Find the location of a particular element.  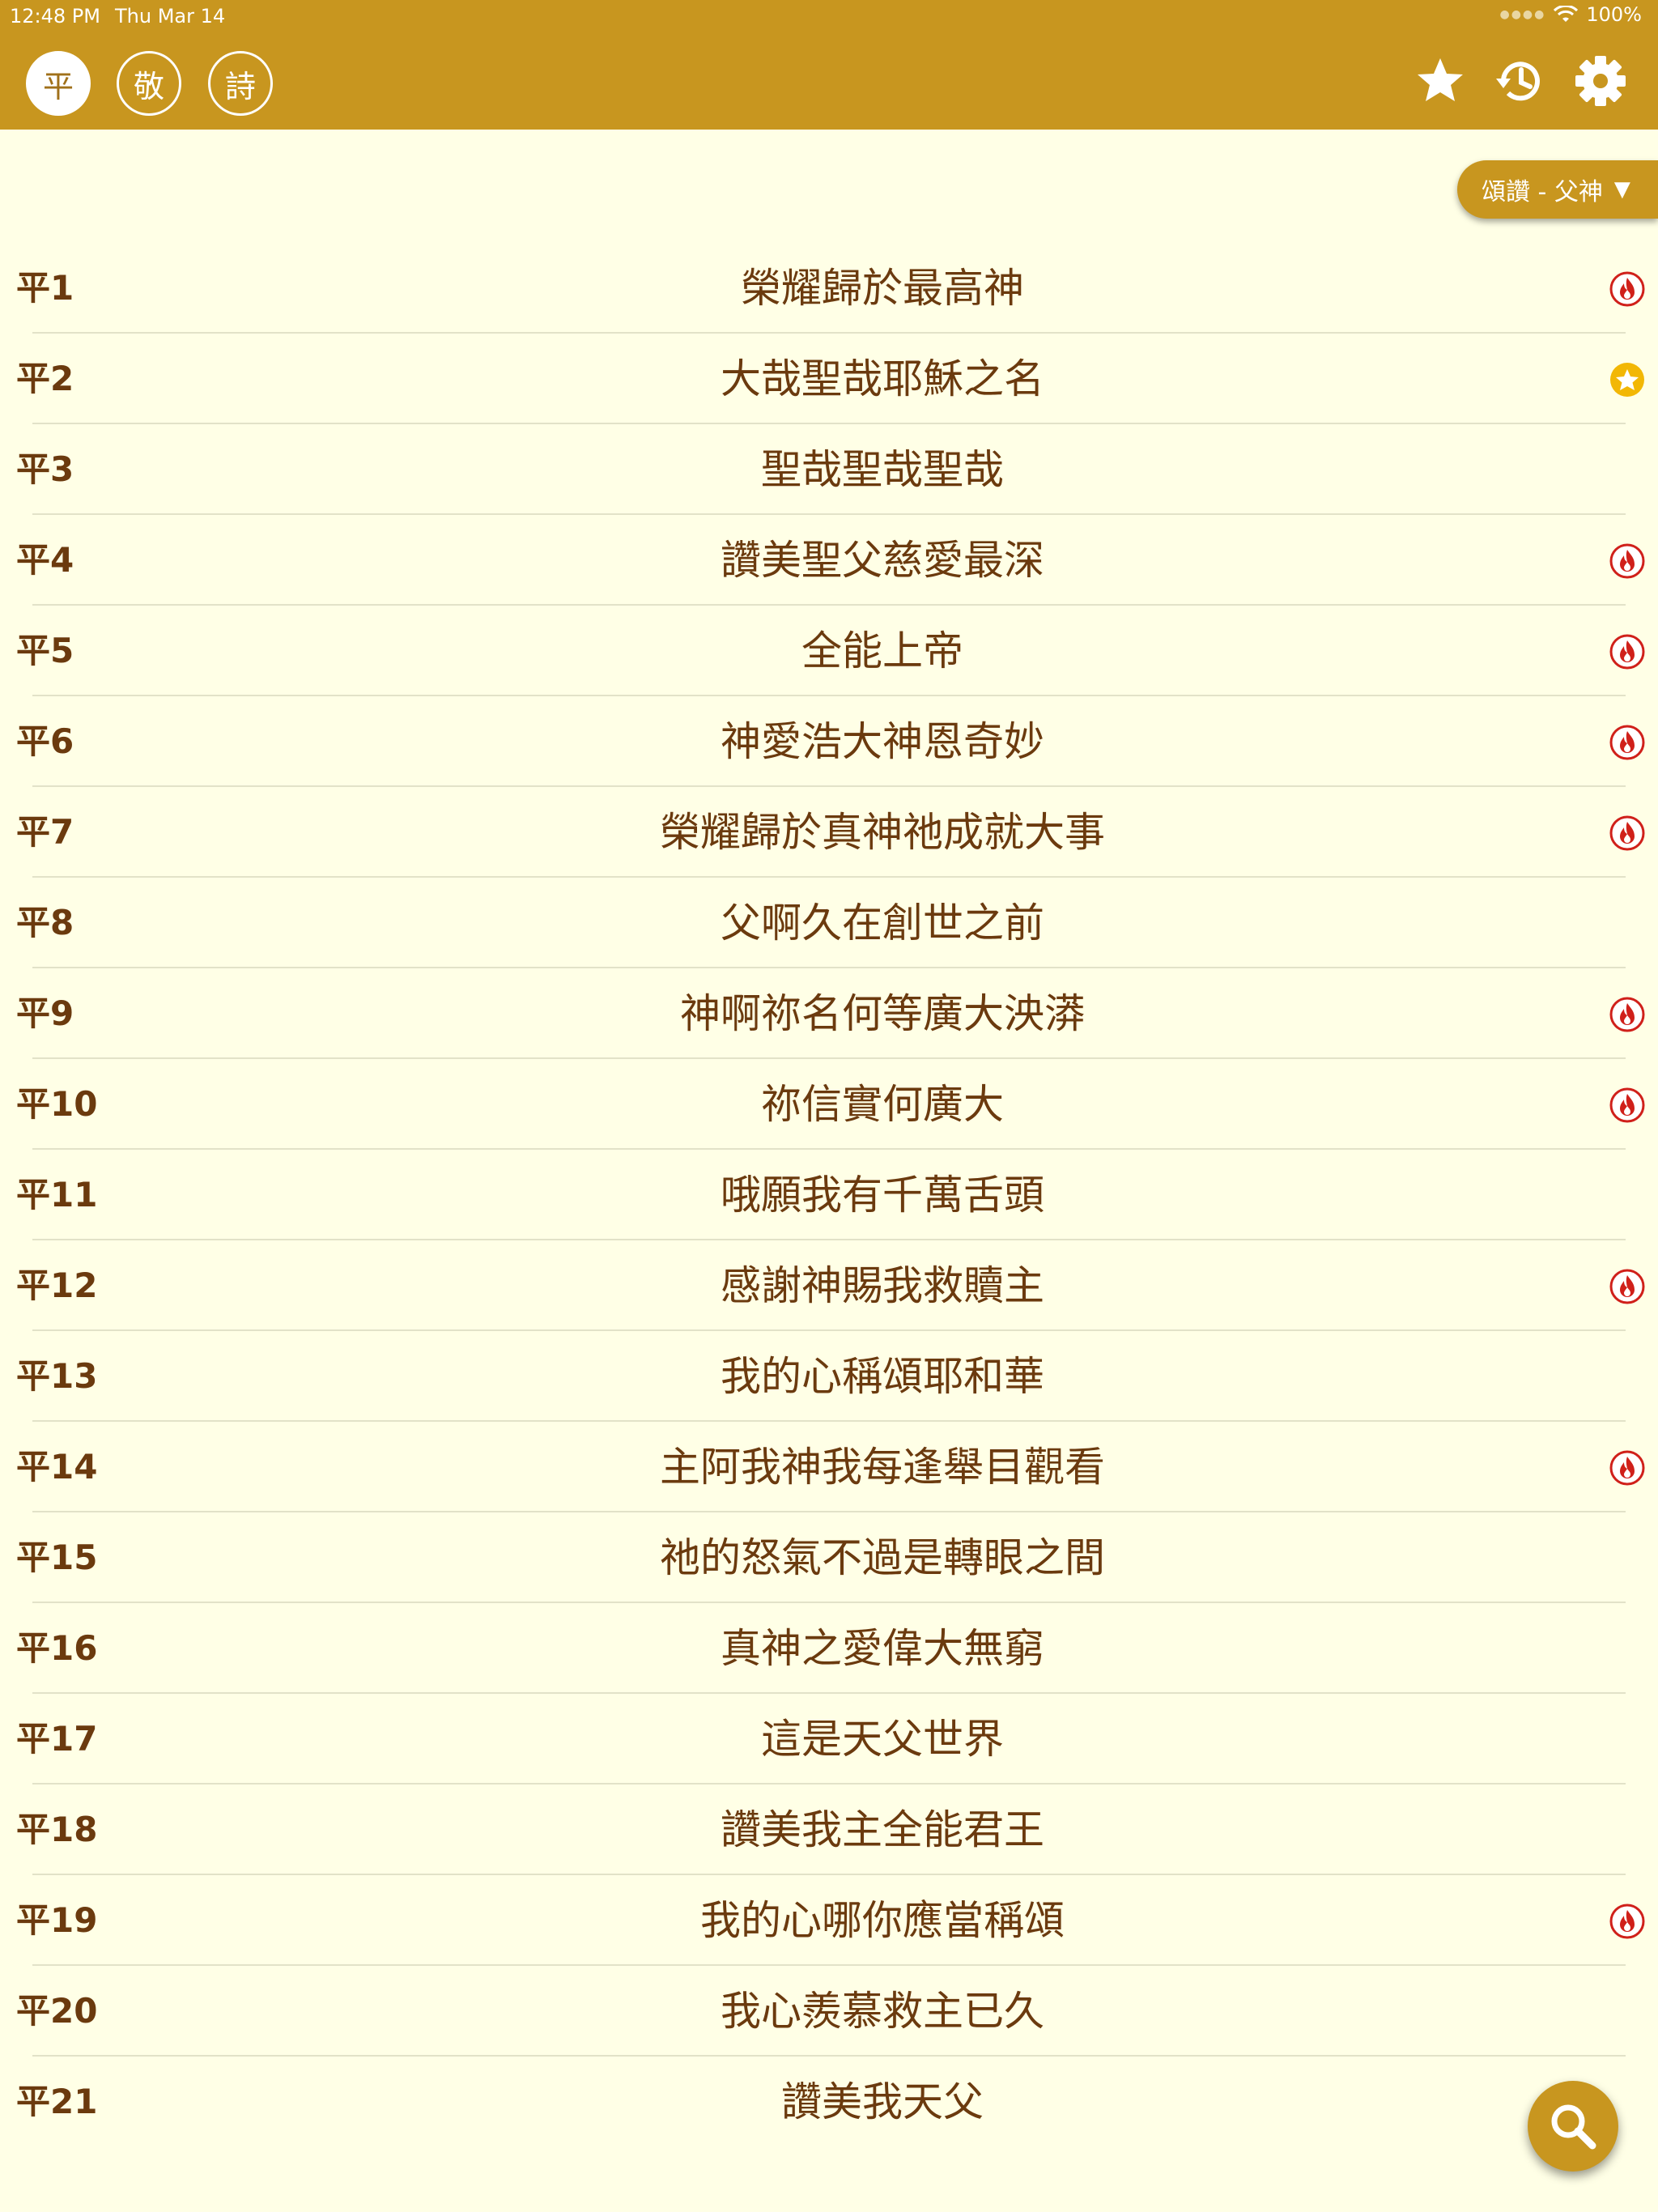

hymn-row: 平15 祂的怒氣不過是轉眼之間 is located at coordinates (829, 1557).